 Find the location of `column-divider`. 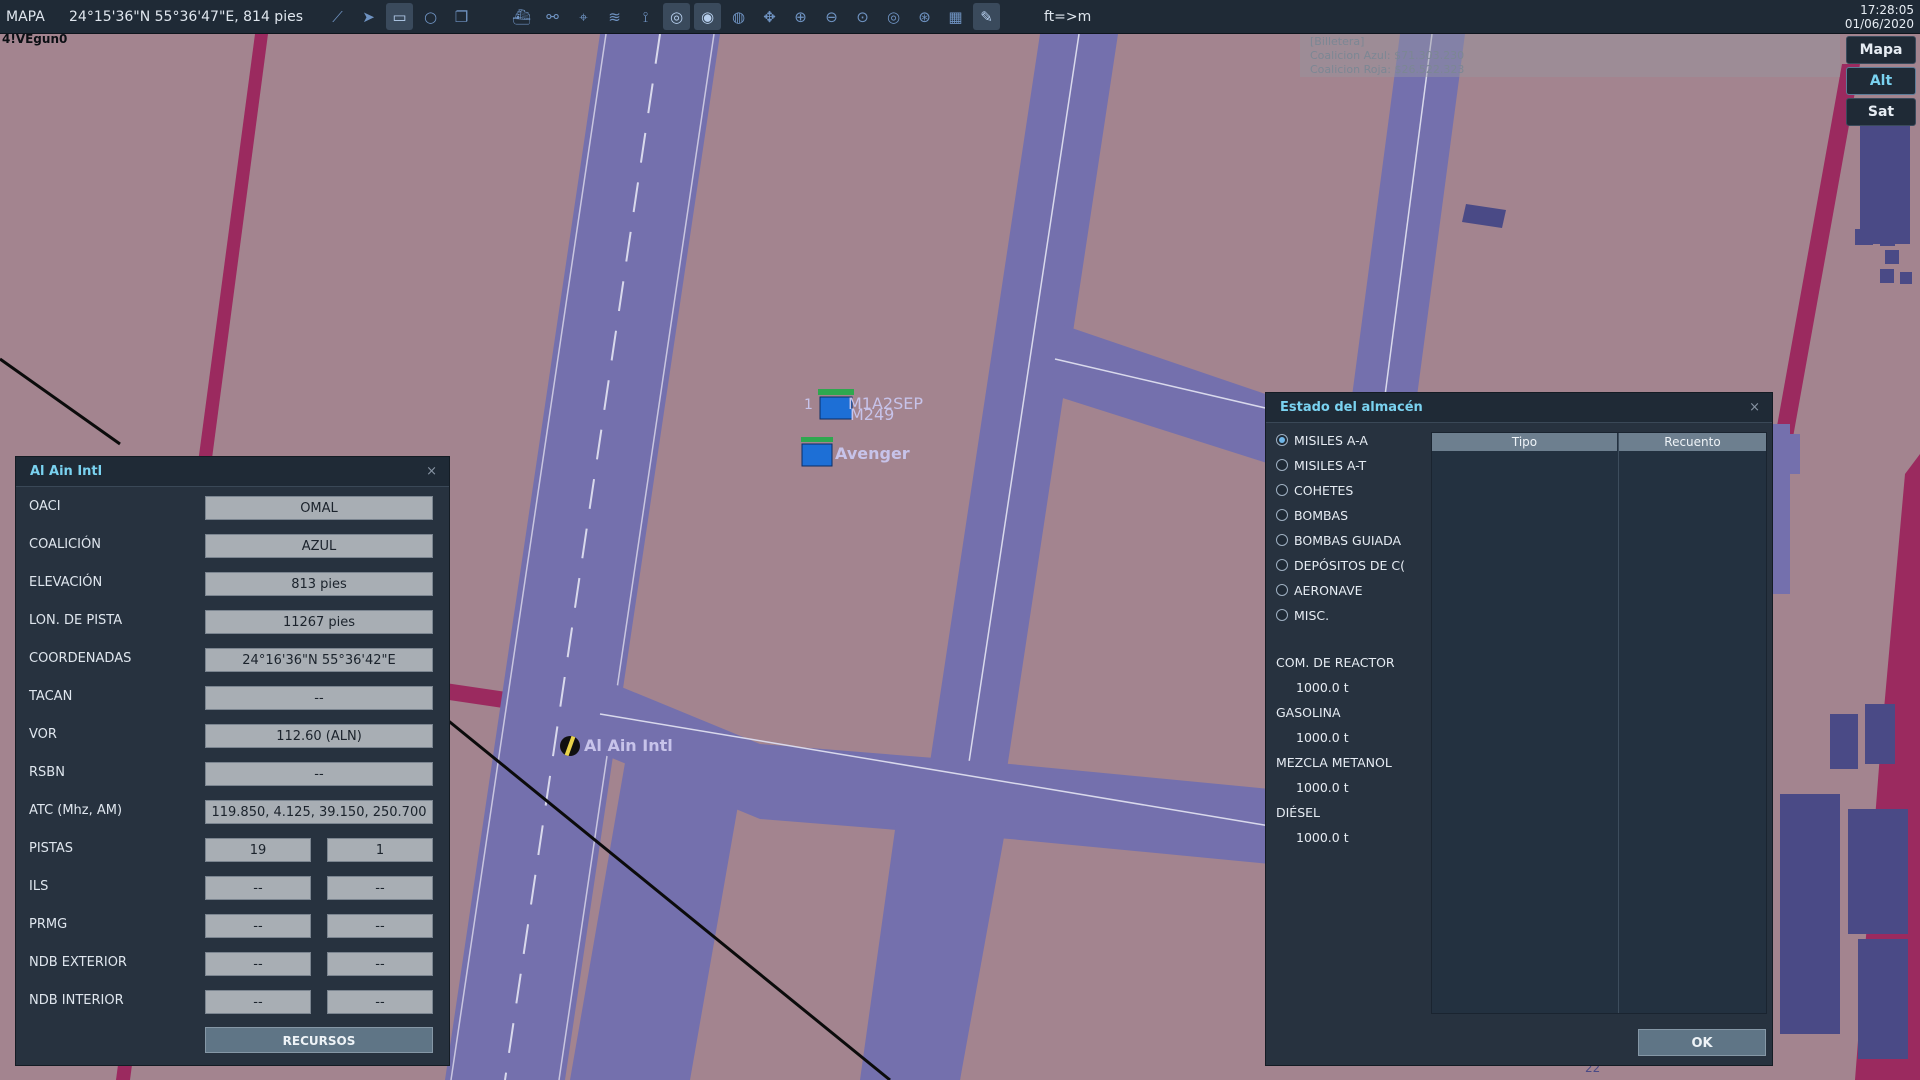

column-divider is located at coordinates (1618, 723).